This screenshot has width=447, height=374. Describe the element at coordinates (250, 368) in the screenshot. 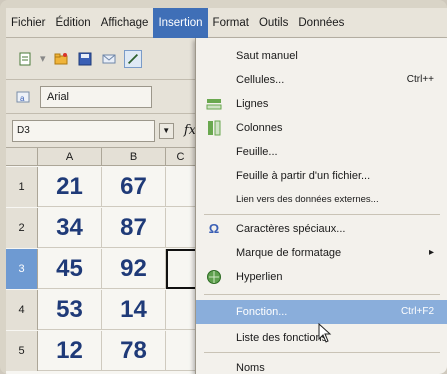

I see `menu-item-label: Noms` at that location.